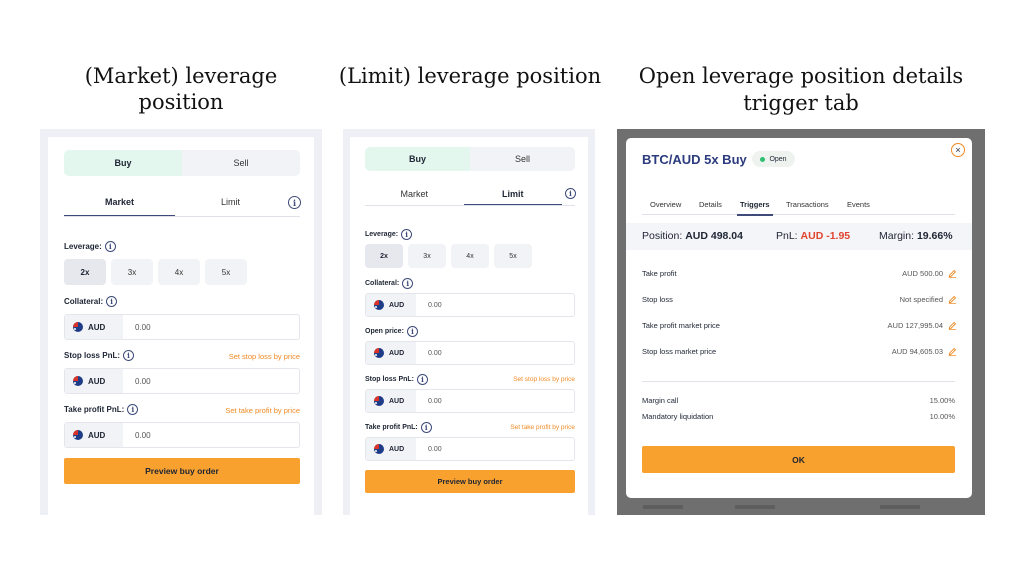  Describe the element at coordinates (470, 76) in the screenshot. I see `limit-heading: (Limit) leverage position` at that location.